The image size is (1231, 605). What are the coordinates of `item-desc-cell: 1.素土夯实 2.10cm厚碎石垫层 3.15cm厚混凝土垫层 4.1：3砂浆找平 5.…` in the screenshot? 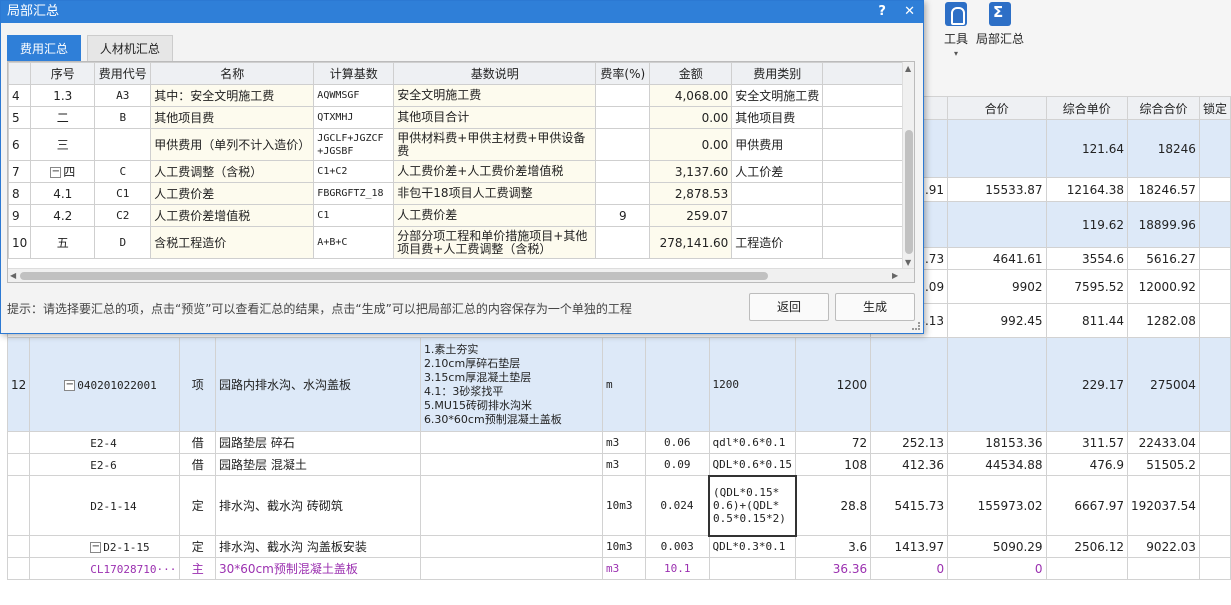 It's located at (511, 384).